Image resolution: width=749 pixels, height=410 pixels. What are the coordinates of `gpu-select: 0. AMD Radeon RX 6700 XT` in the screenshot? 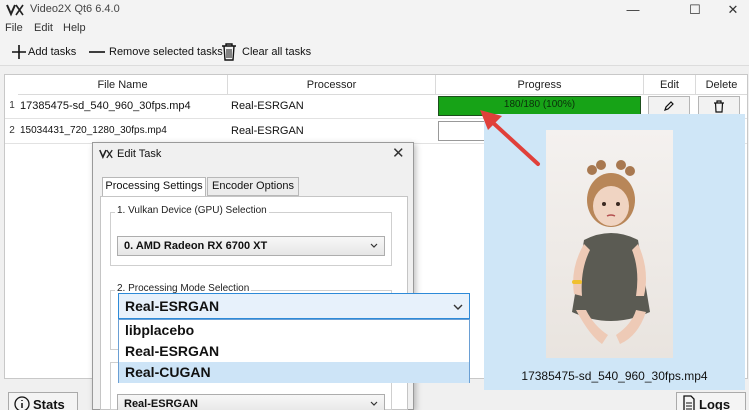 It's located at (251, 246).